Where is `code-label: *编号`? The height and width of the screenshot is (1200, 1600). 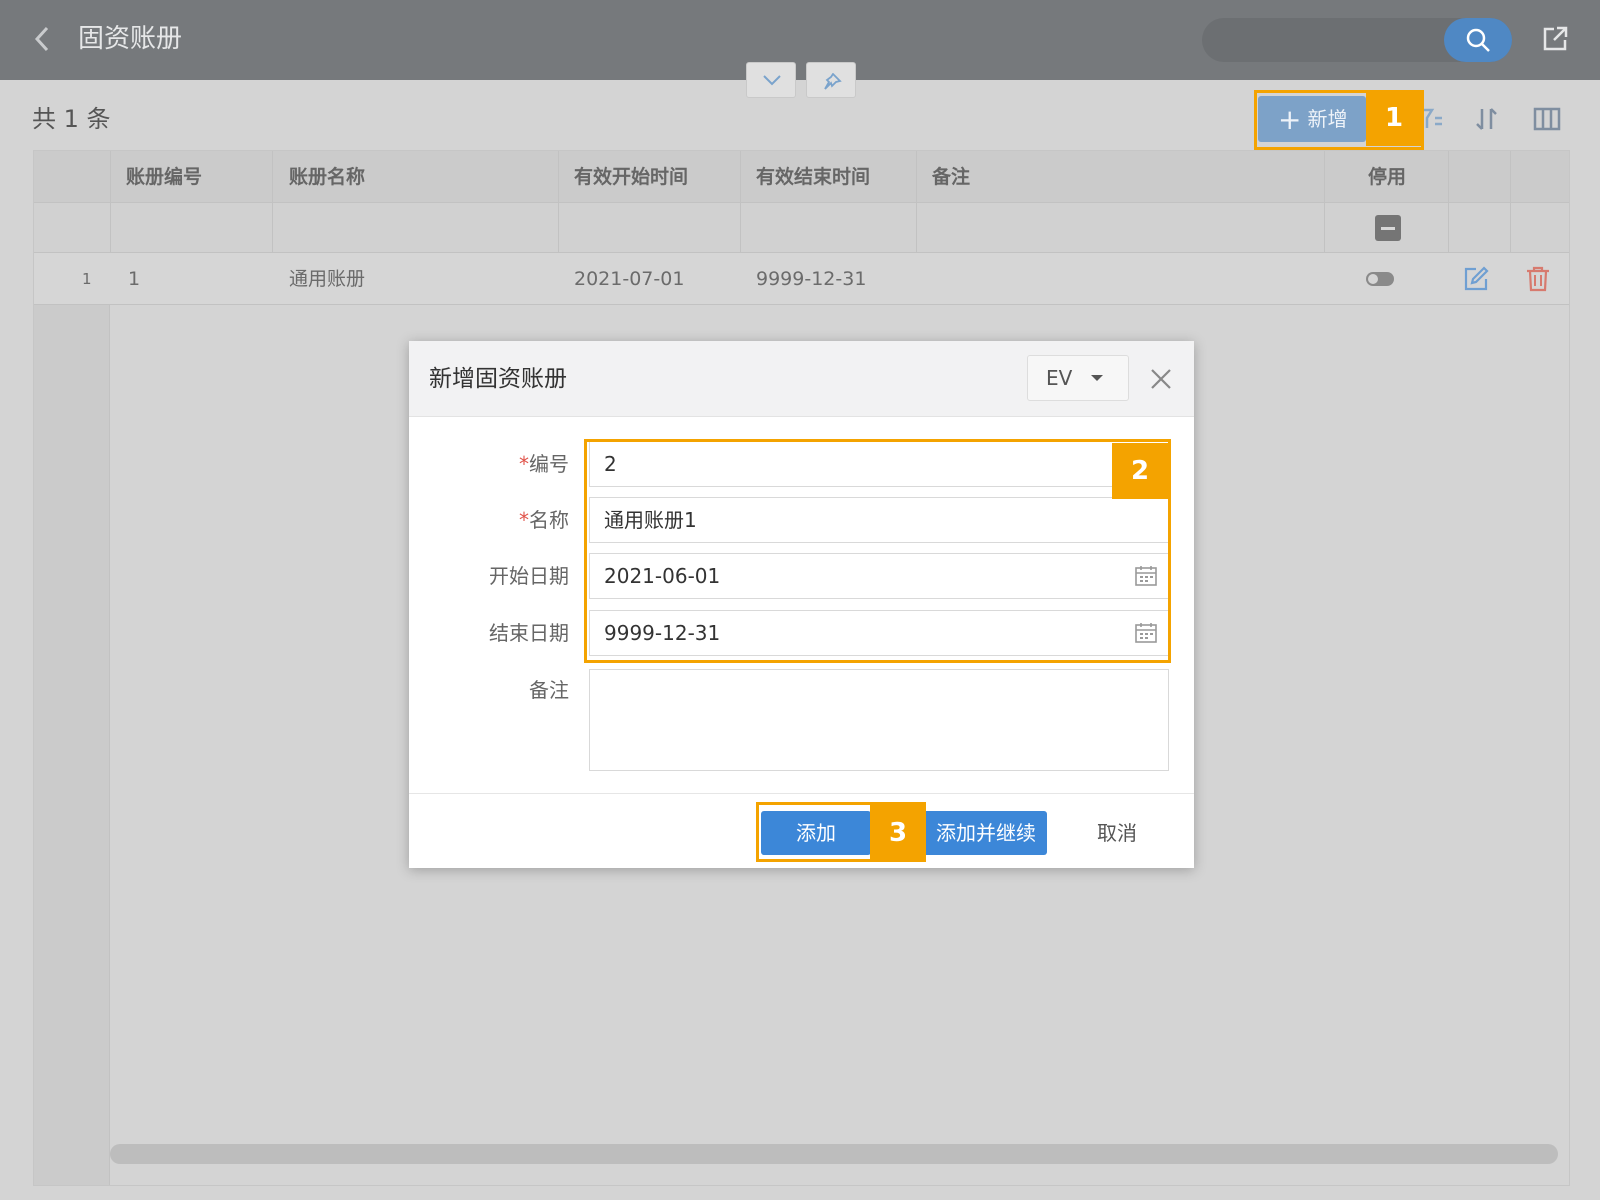 code-label: *编号 is located at coordinates (544, 464).